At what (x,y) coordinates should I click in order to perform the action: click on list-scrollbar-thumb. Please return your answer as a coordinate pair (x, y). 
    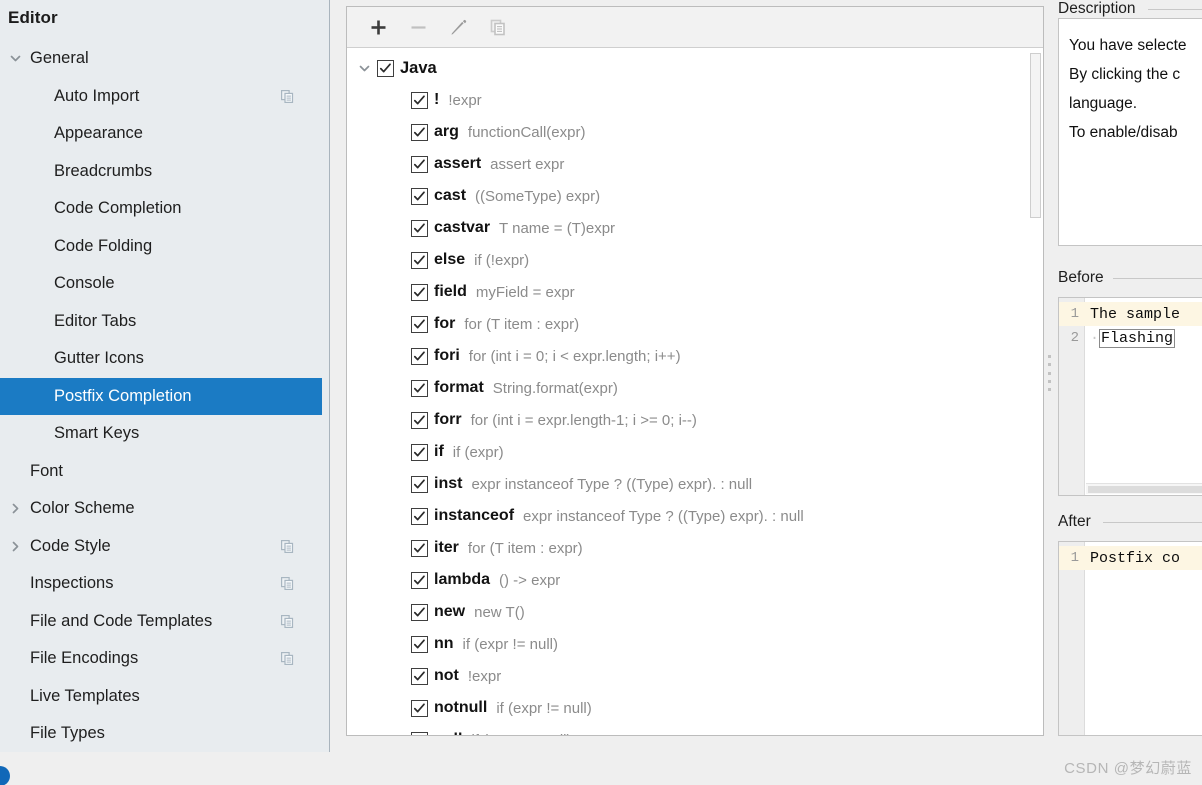
    Looking at the image, I should click on (1035, 135).